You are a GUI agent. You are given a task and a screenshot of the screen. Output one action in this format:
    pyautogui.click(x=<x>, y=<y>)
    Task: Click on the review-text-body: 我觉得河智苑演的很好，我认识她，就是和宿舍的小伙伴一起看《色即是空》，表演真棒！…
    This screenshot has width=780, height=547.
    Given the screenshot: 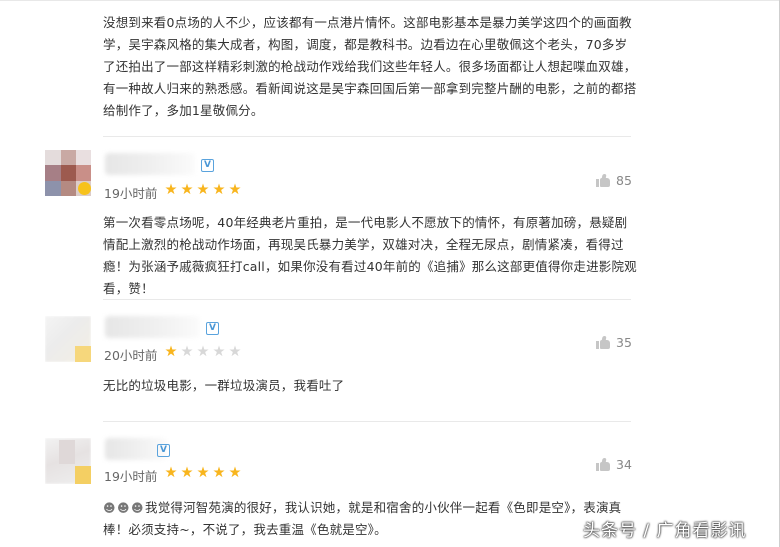 What is the action you would take?
    pyautogui.click(x=362, y=518)
    